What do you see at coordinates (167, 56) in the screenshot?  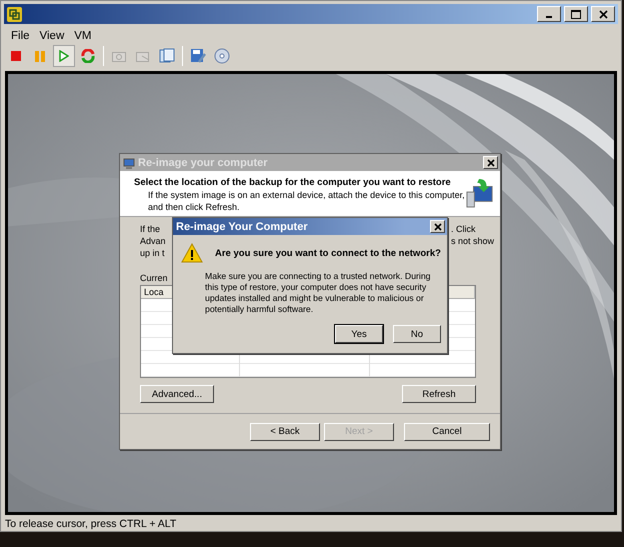 I see `snapshots-icon` at bounding box center [167, 56].